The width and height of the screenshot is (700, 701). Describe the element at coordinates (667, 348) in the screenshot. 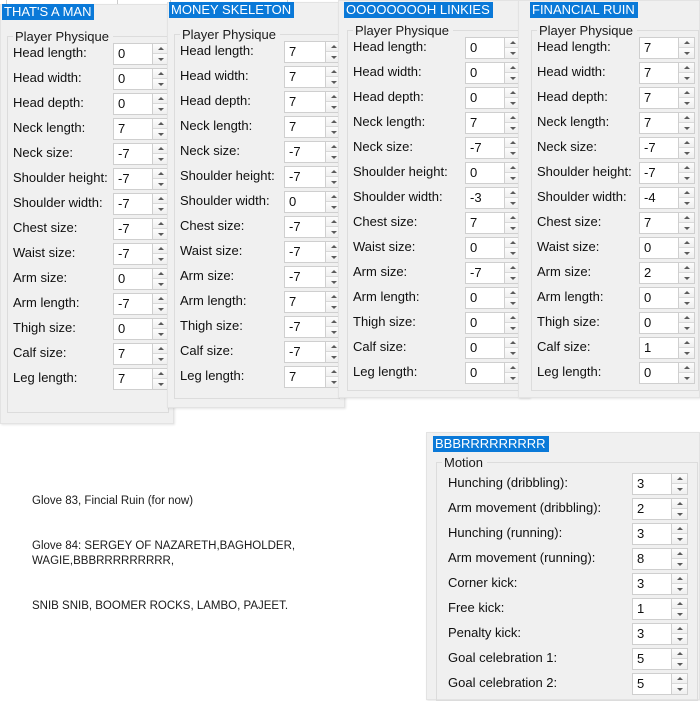

I see `numeric-stepper: 1` at that location.